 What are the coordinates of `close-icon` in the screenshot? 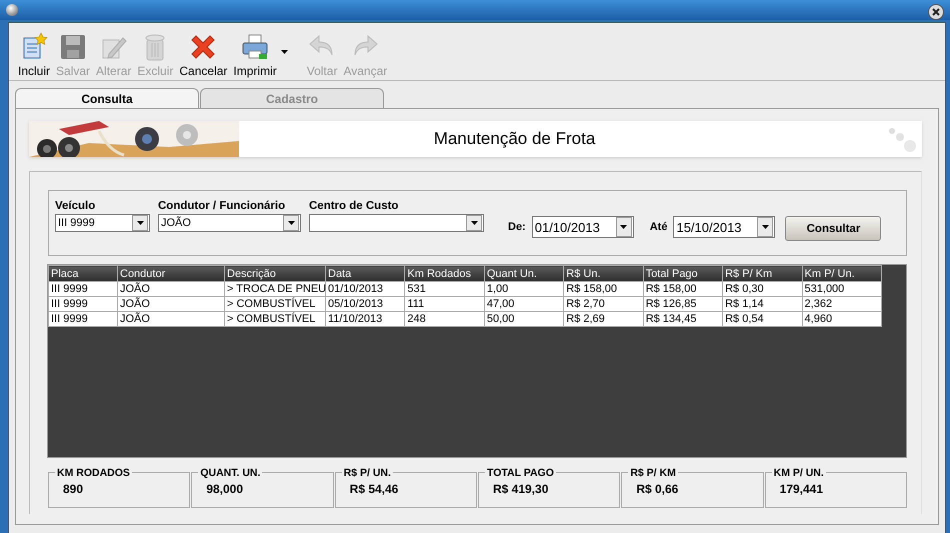 It's located at (936, 12).